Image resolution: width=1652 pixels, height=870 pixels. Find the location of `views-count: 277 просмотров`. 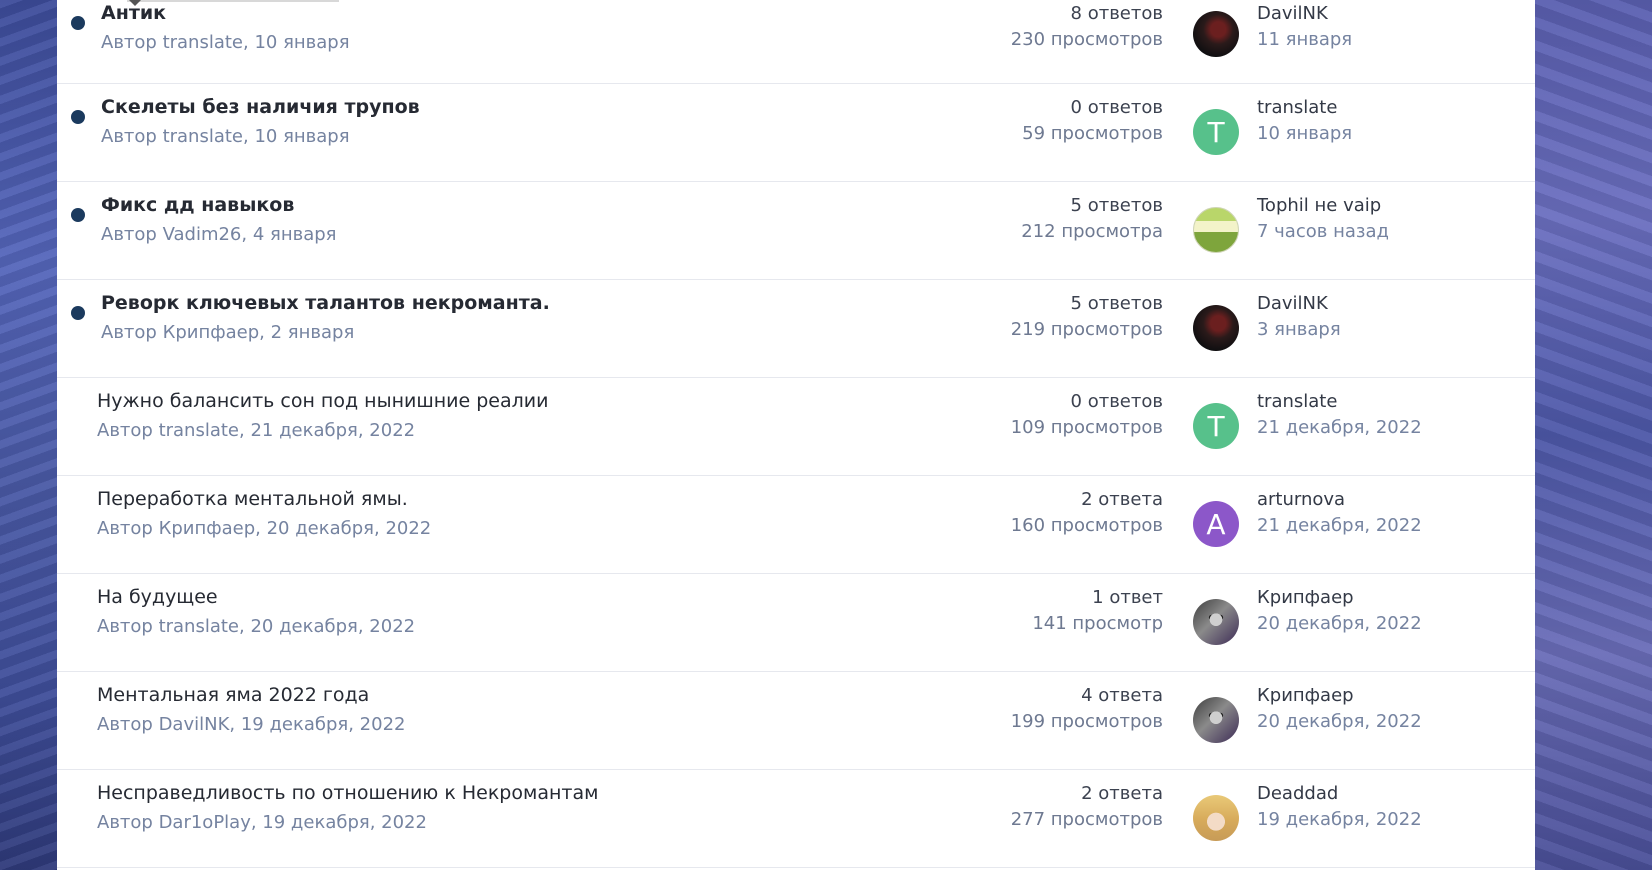

views-count: 277 просмотров is located at coordinates (1086, 819).